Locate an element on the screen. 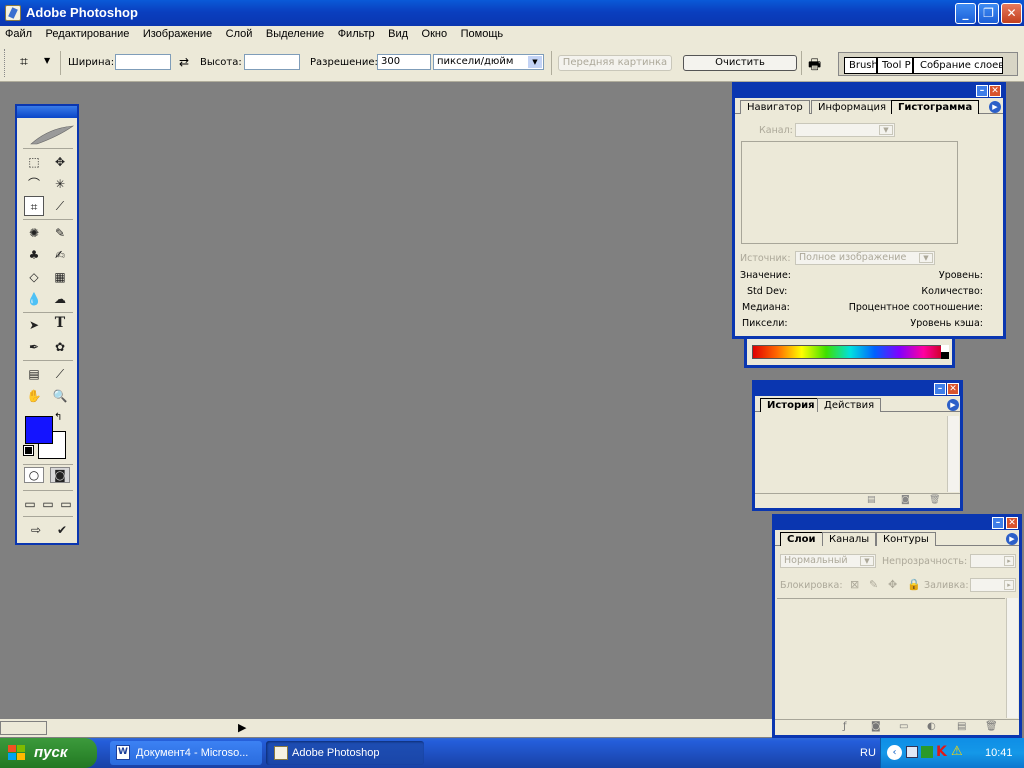  menu-edit: Редактирование is located at coordinates (88, 34).